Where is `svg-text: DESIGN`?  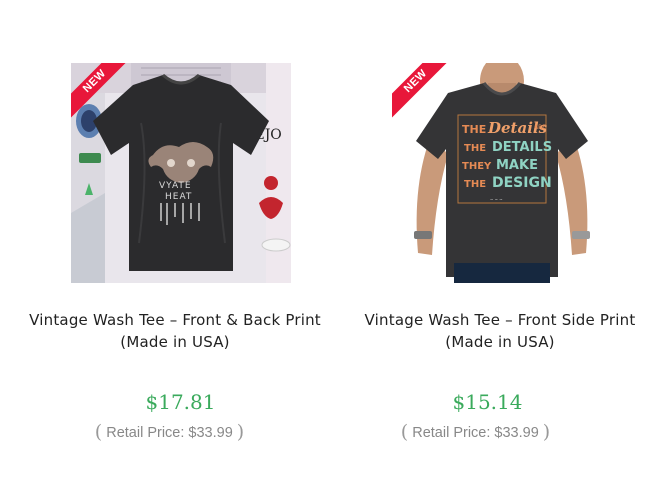 svg-text: DESIGN is located at coordinates (522, 183).